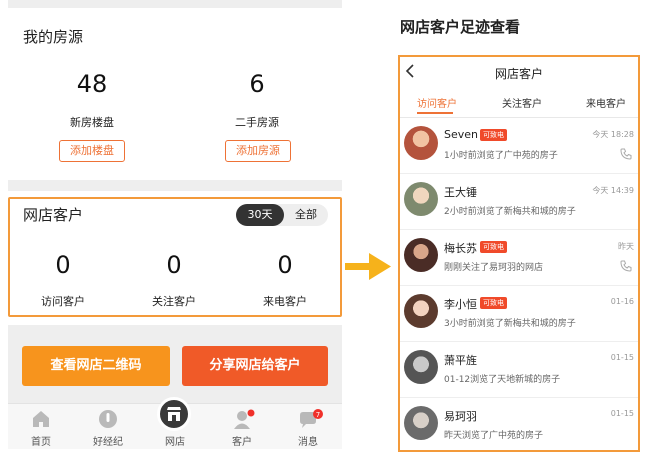 The height and width of the screenshot is (463, 645). What do you see at coordinates (435, 113) in the screenshot?
I see `active-tab-indicator` at bounding box center [435, 113].